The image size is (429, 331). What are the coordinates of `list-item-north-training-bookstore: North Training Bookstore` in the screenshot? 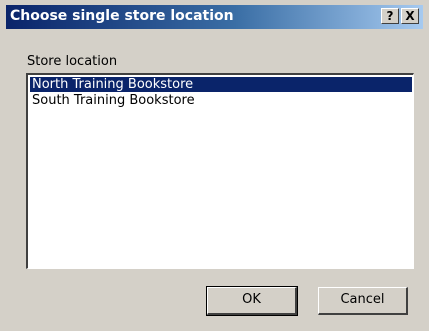 It's located at (221, 84).